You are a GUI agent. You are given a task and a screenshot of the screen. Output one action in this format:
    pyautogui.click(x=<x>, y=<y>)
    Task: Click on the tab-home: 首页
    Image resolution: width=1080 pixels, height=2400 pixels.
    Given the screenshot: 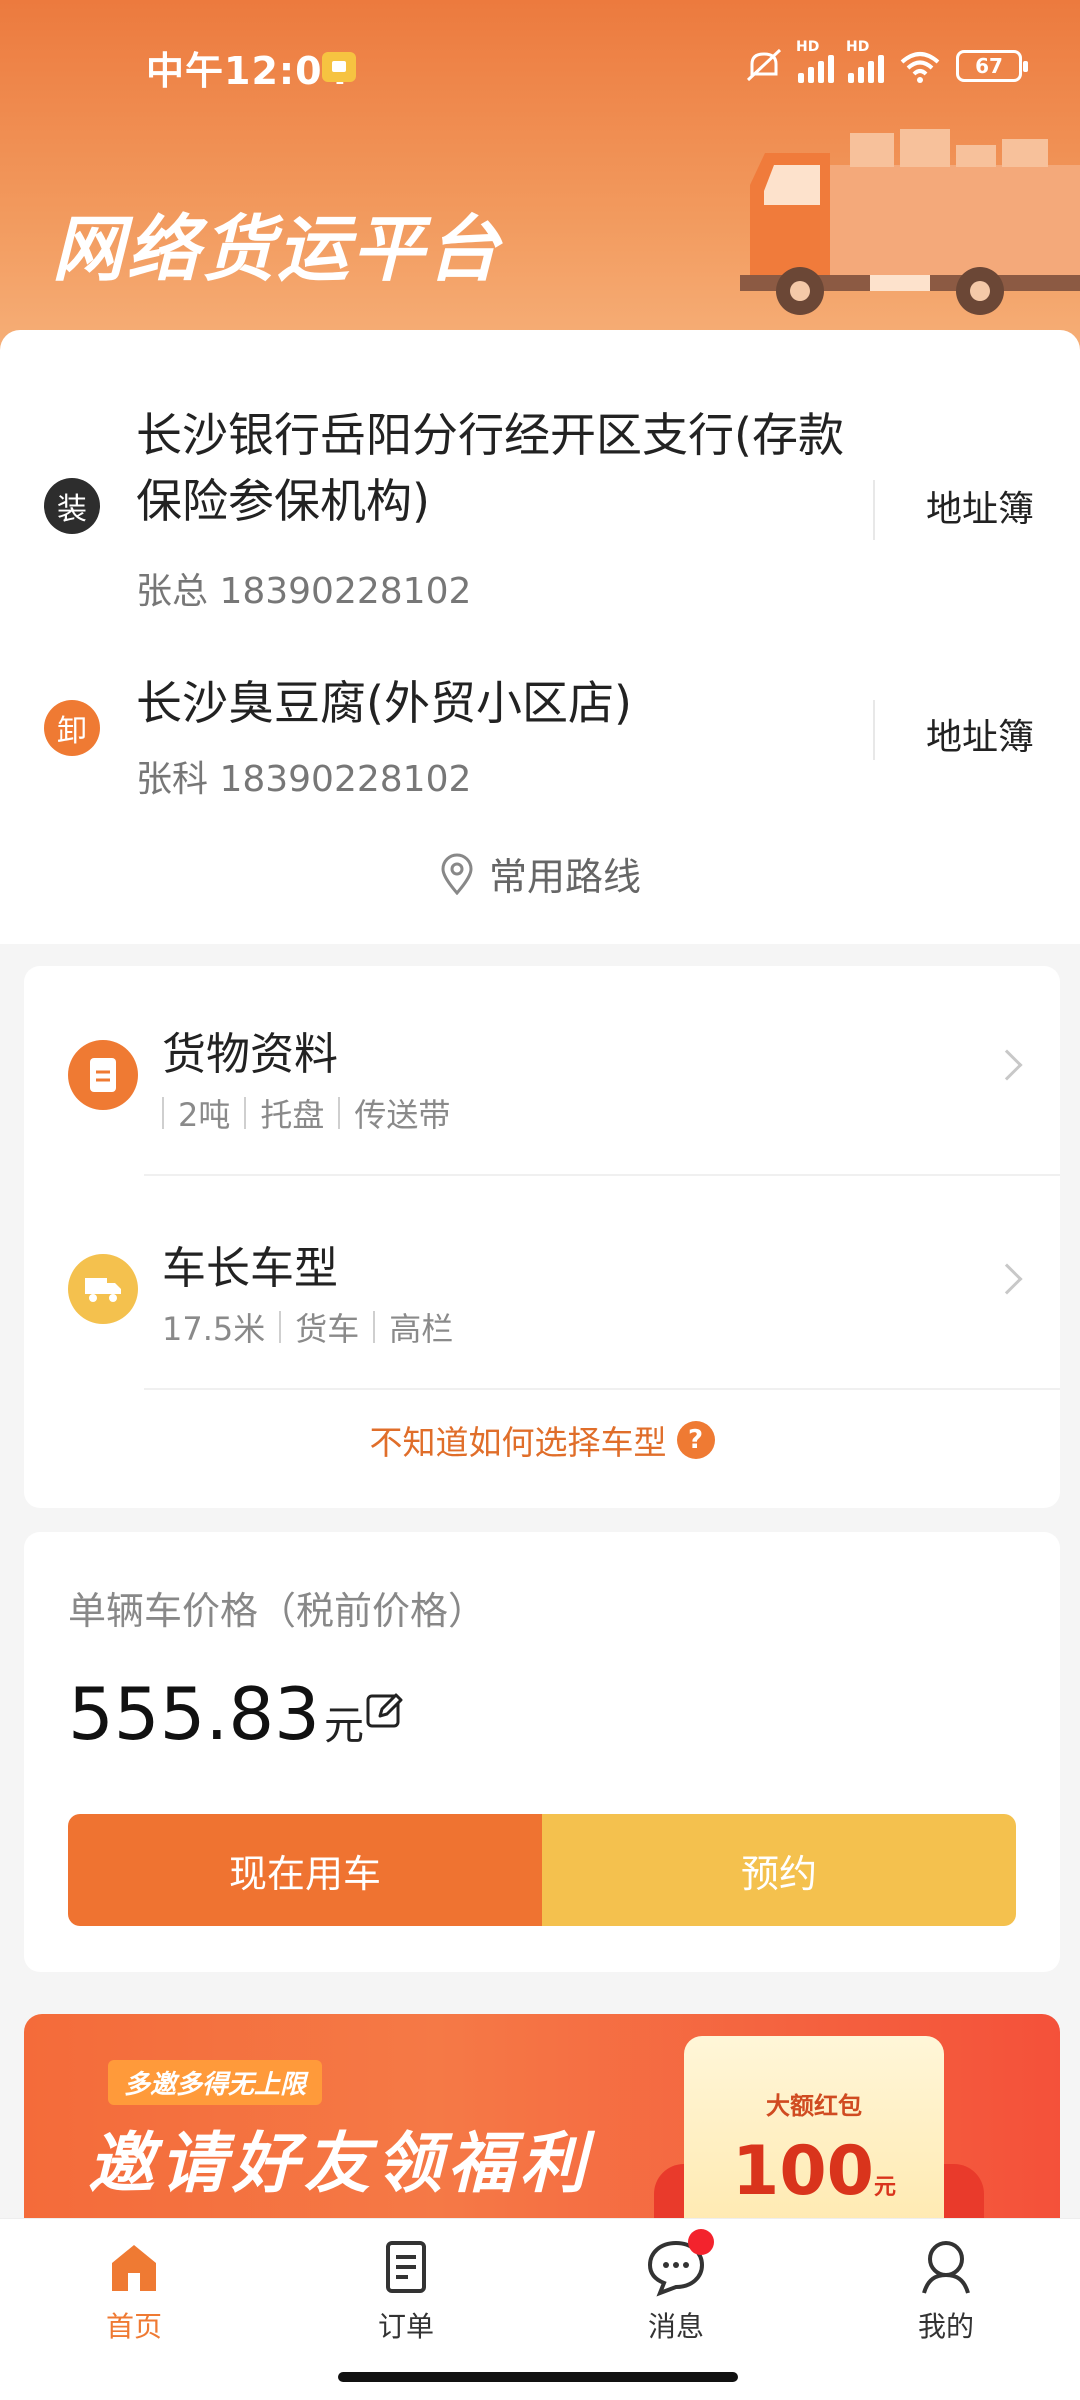 What is the action you would take?
    pyautogui.click(x=134, y=2291)
    